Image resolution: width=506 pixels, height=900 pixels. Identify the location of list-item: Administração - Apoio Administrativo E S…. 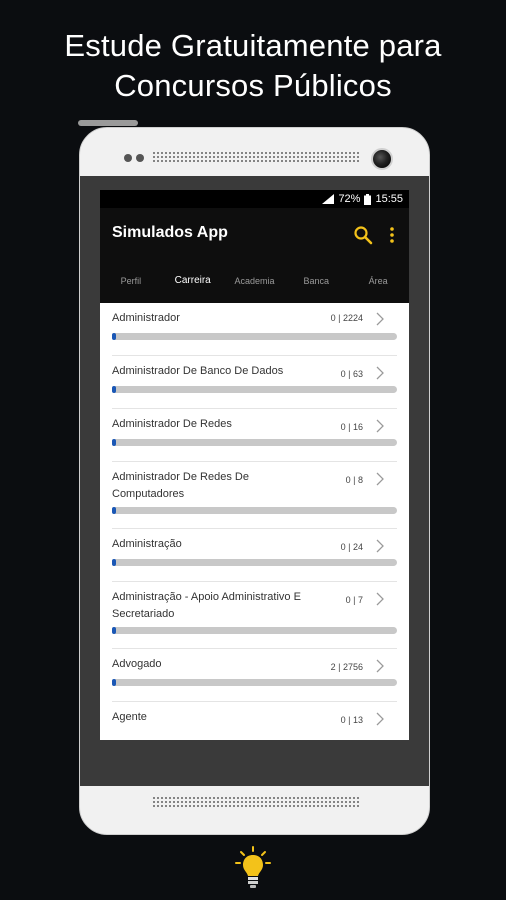
(254, 615).